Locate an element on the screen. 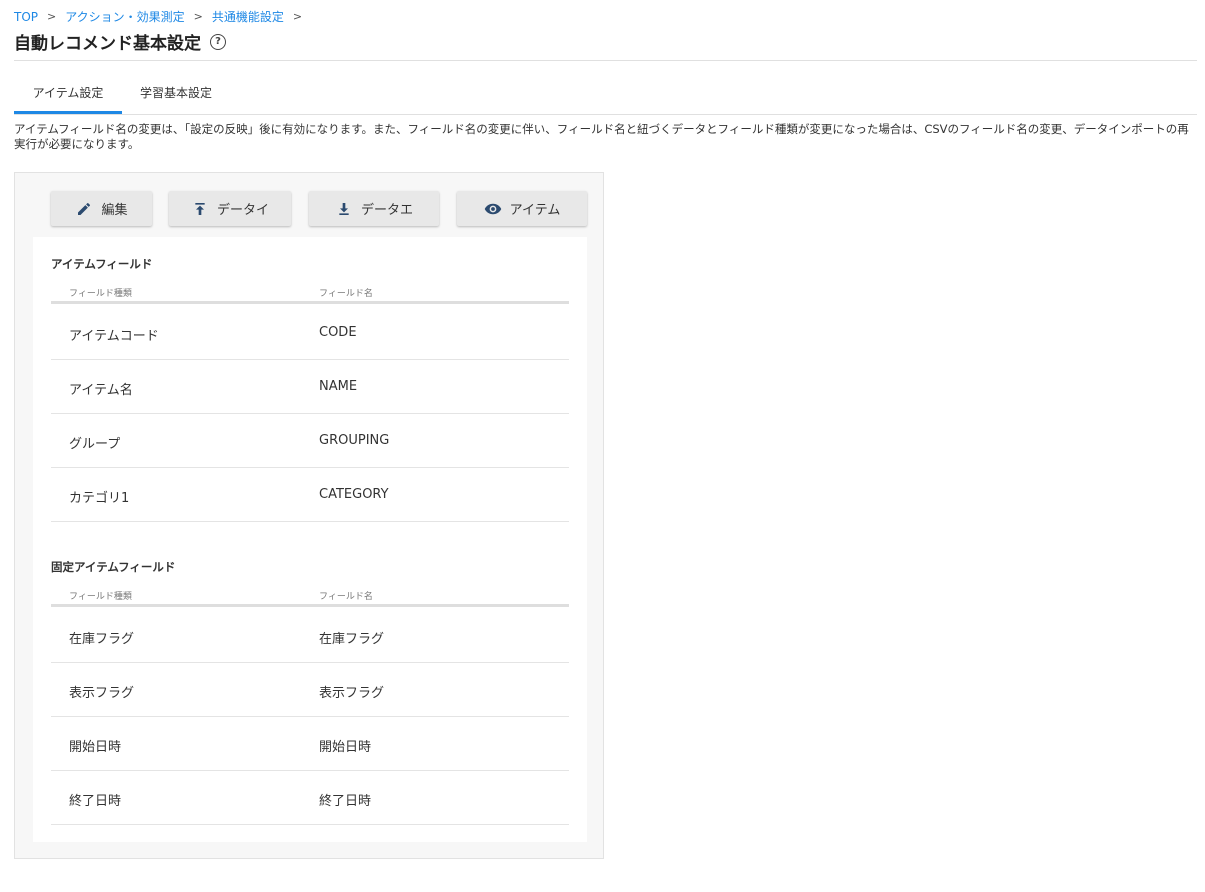  item-fields-title: アイテムフィールド is located at coordinates (102, 264).